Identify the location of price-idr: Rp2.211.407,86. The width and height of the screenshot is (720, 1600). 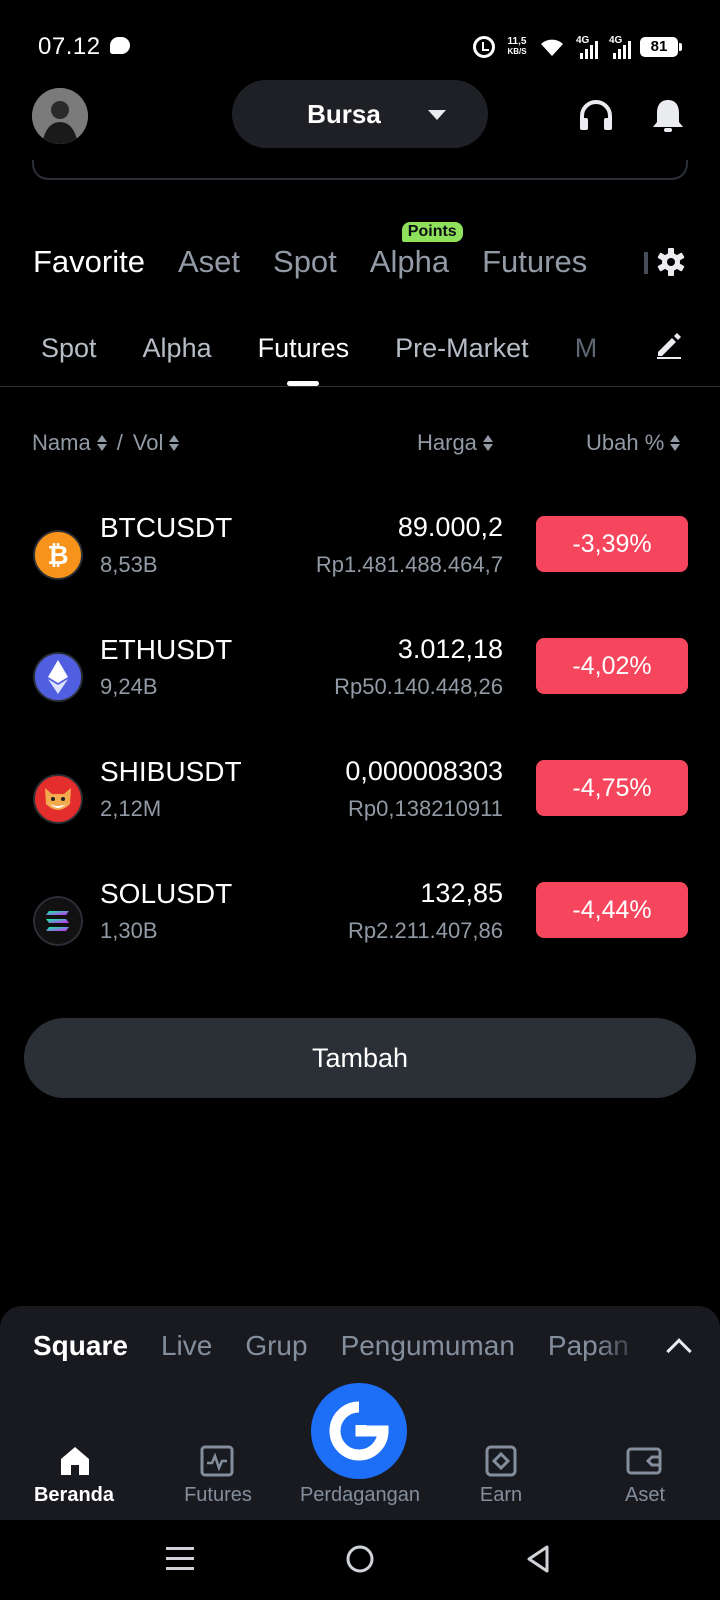
(425, 930).